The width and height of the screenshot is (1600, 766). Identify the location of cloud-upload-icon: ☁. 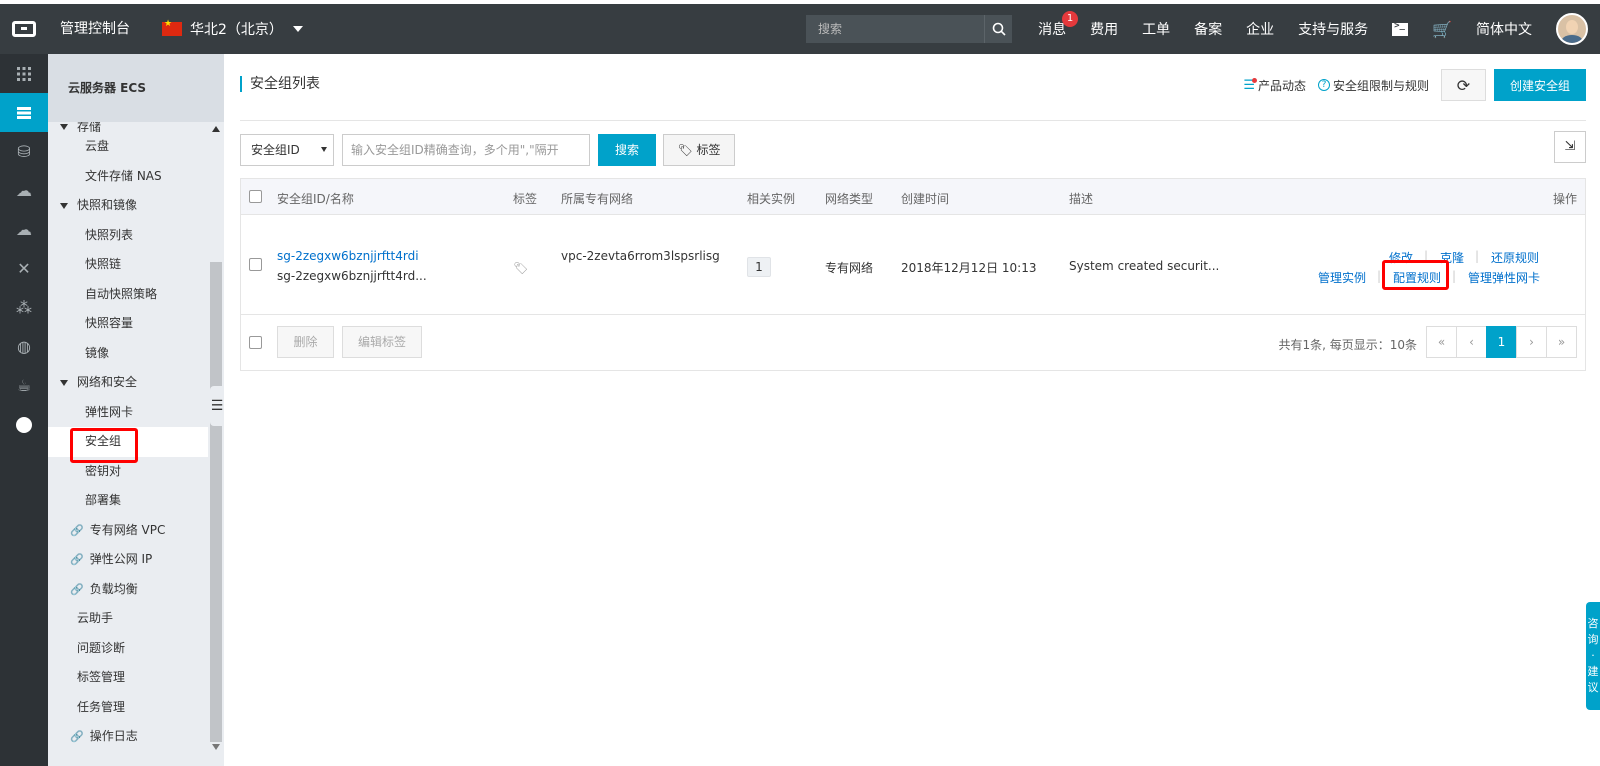
(24, 229).